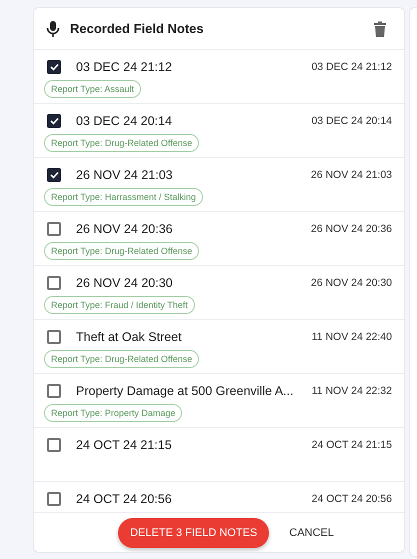 This screenshot has height=559, width=417. What do you see at coordinates (380, 28) in the screenshot?
I see `trash-icon` at bounding box center [380, 28].